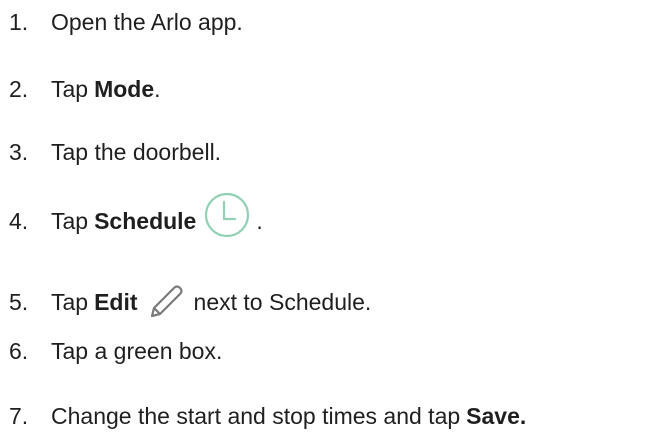 This screenshot has height=445, width=671. I want to click on pencil-icon, so click(166, 302).